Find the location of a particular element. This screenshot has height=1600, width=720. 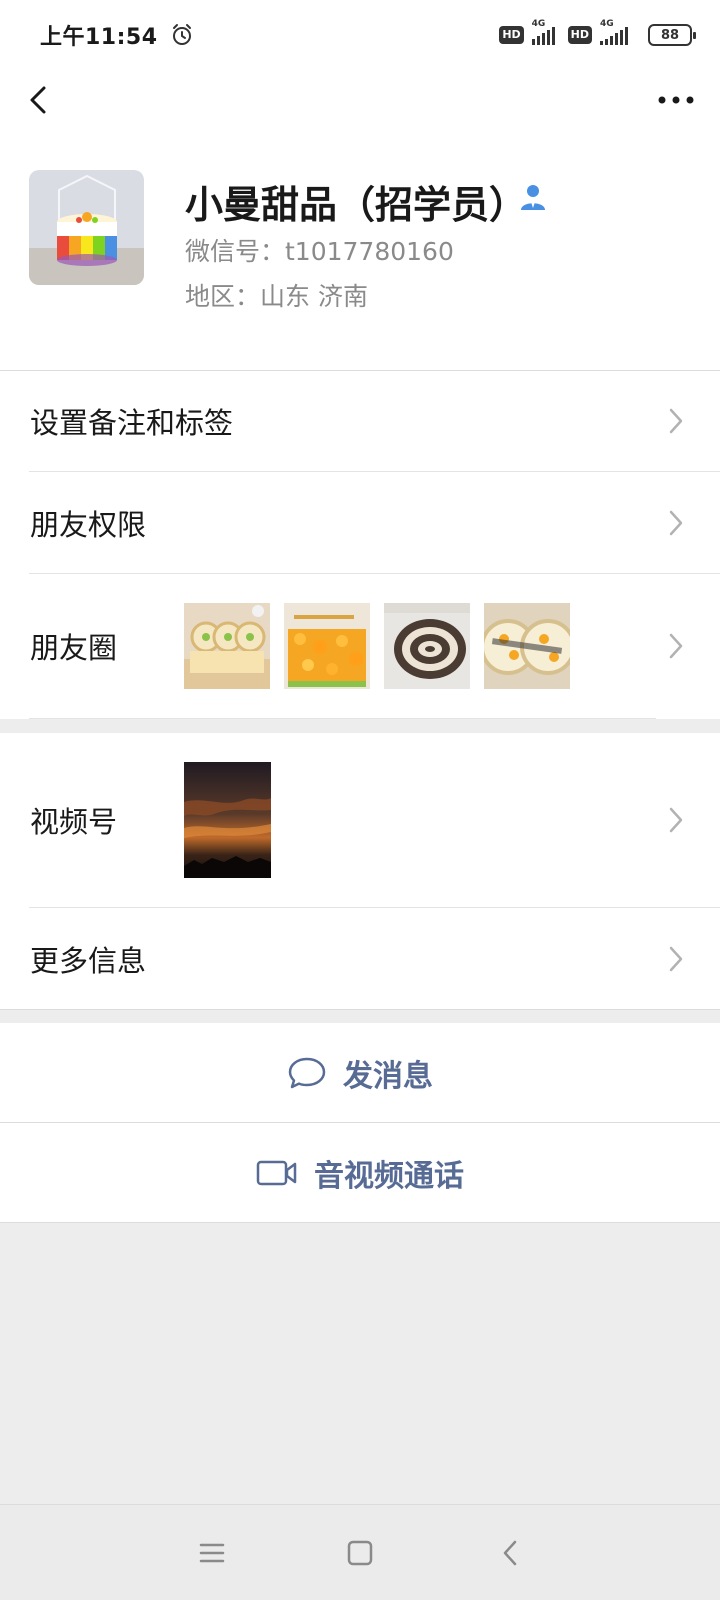

person-icon is located at coordinates (533, 197).